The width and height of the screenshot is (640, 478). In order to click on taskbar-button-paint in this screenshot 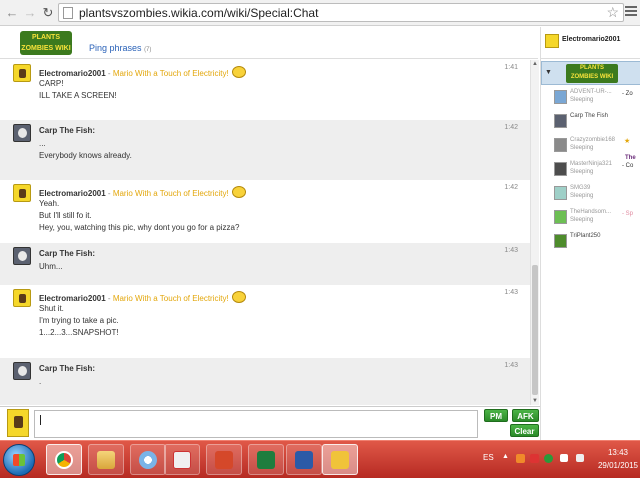, I will do `click(148, 459)`.